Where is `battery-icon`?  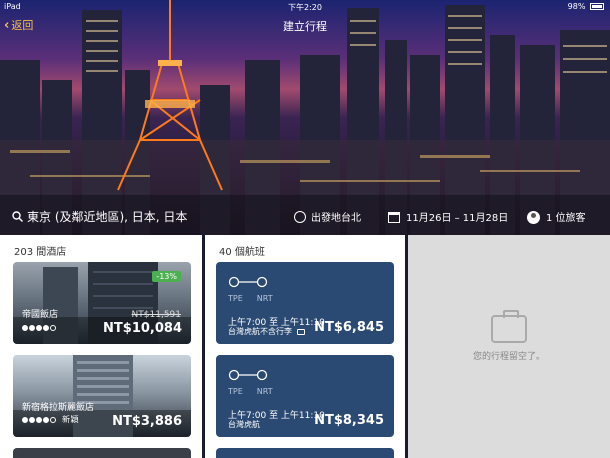
battery-icon is located at coordinates (597, 6).